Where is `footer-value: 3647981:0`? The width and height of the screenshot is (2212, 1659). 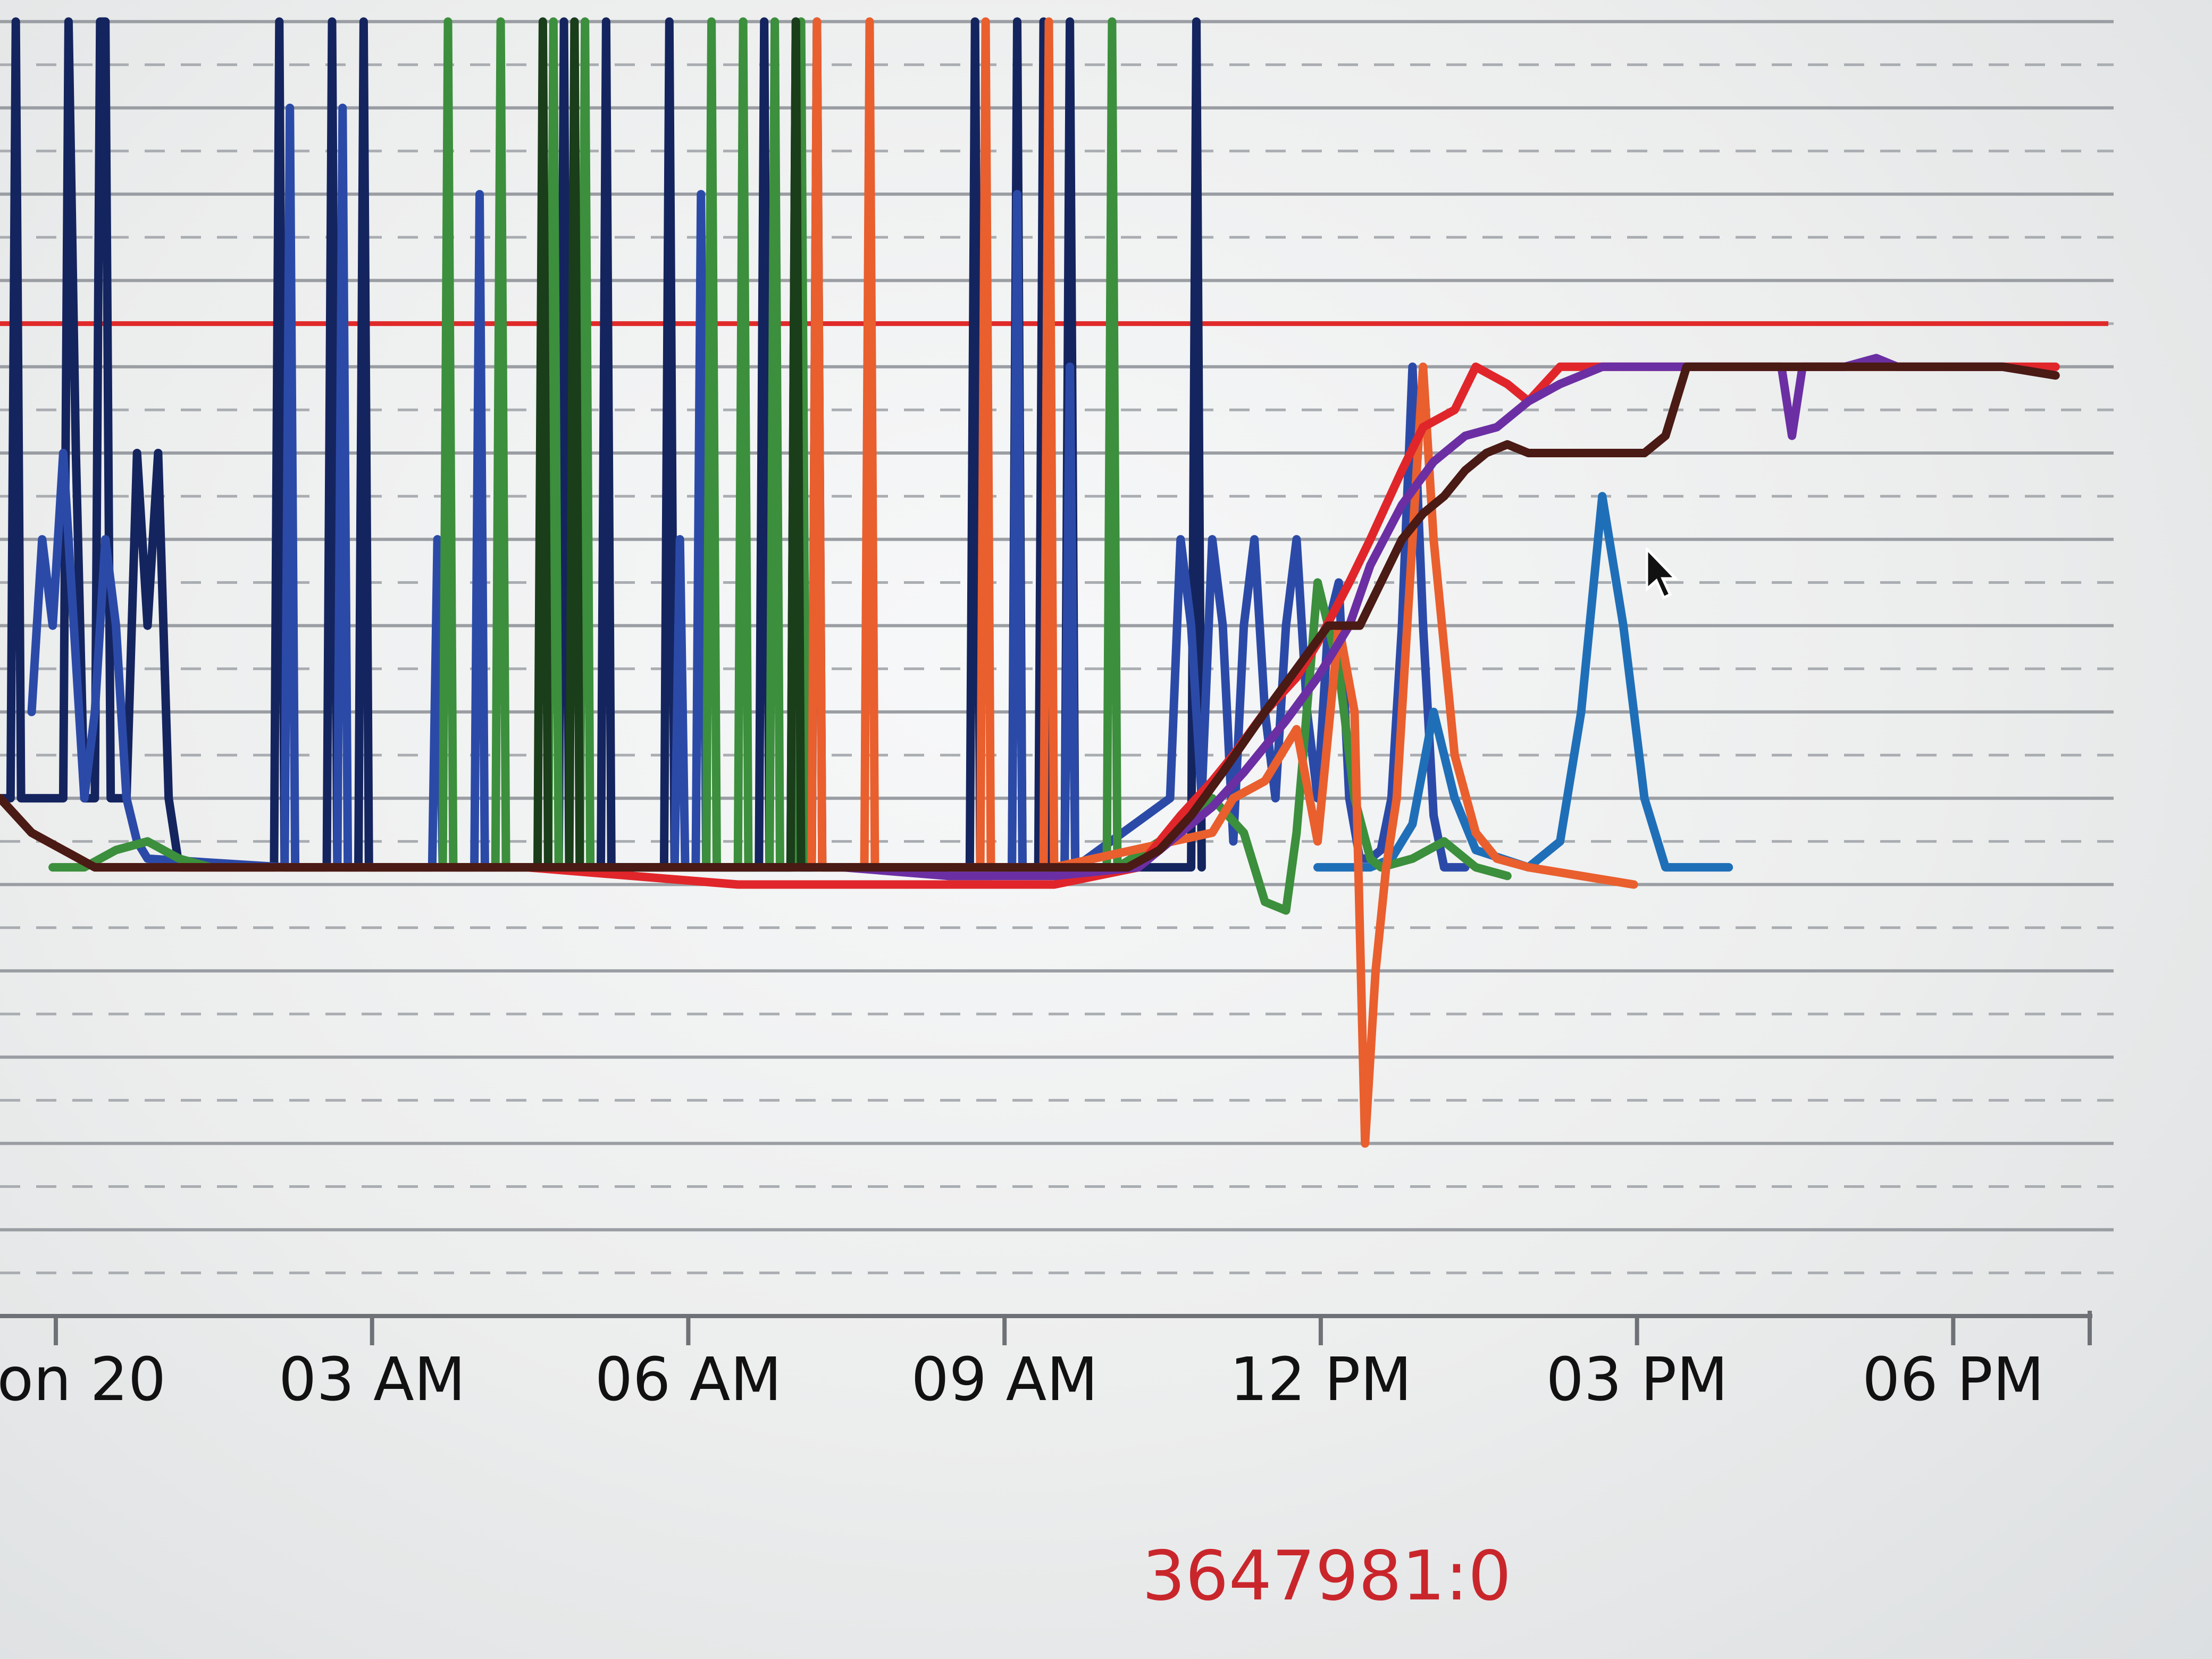 footer-value: 3647981:0 is located at coordinates (1327, 1576).